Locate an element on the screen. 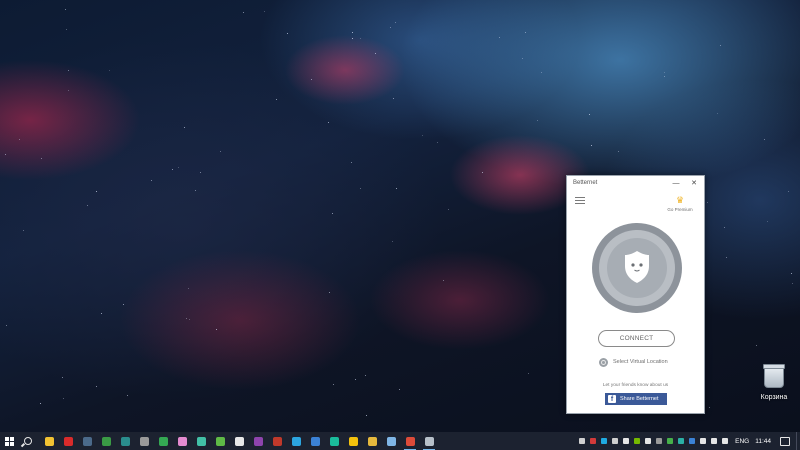 This screenshot has height=450, width=800. tray-teal-icon-glyph is located at coordinates (680, 441).